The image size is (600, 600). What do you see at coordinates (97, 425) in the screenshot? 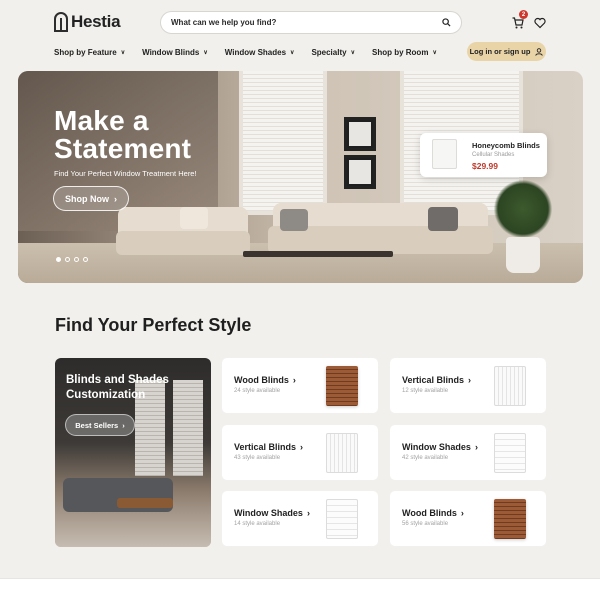
I see `best-sellers-label: Best Sellers` at bounding box center [97, 425].